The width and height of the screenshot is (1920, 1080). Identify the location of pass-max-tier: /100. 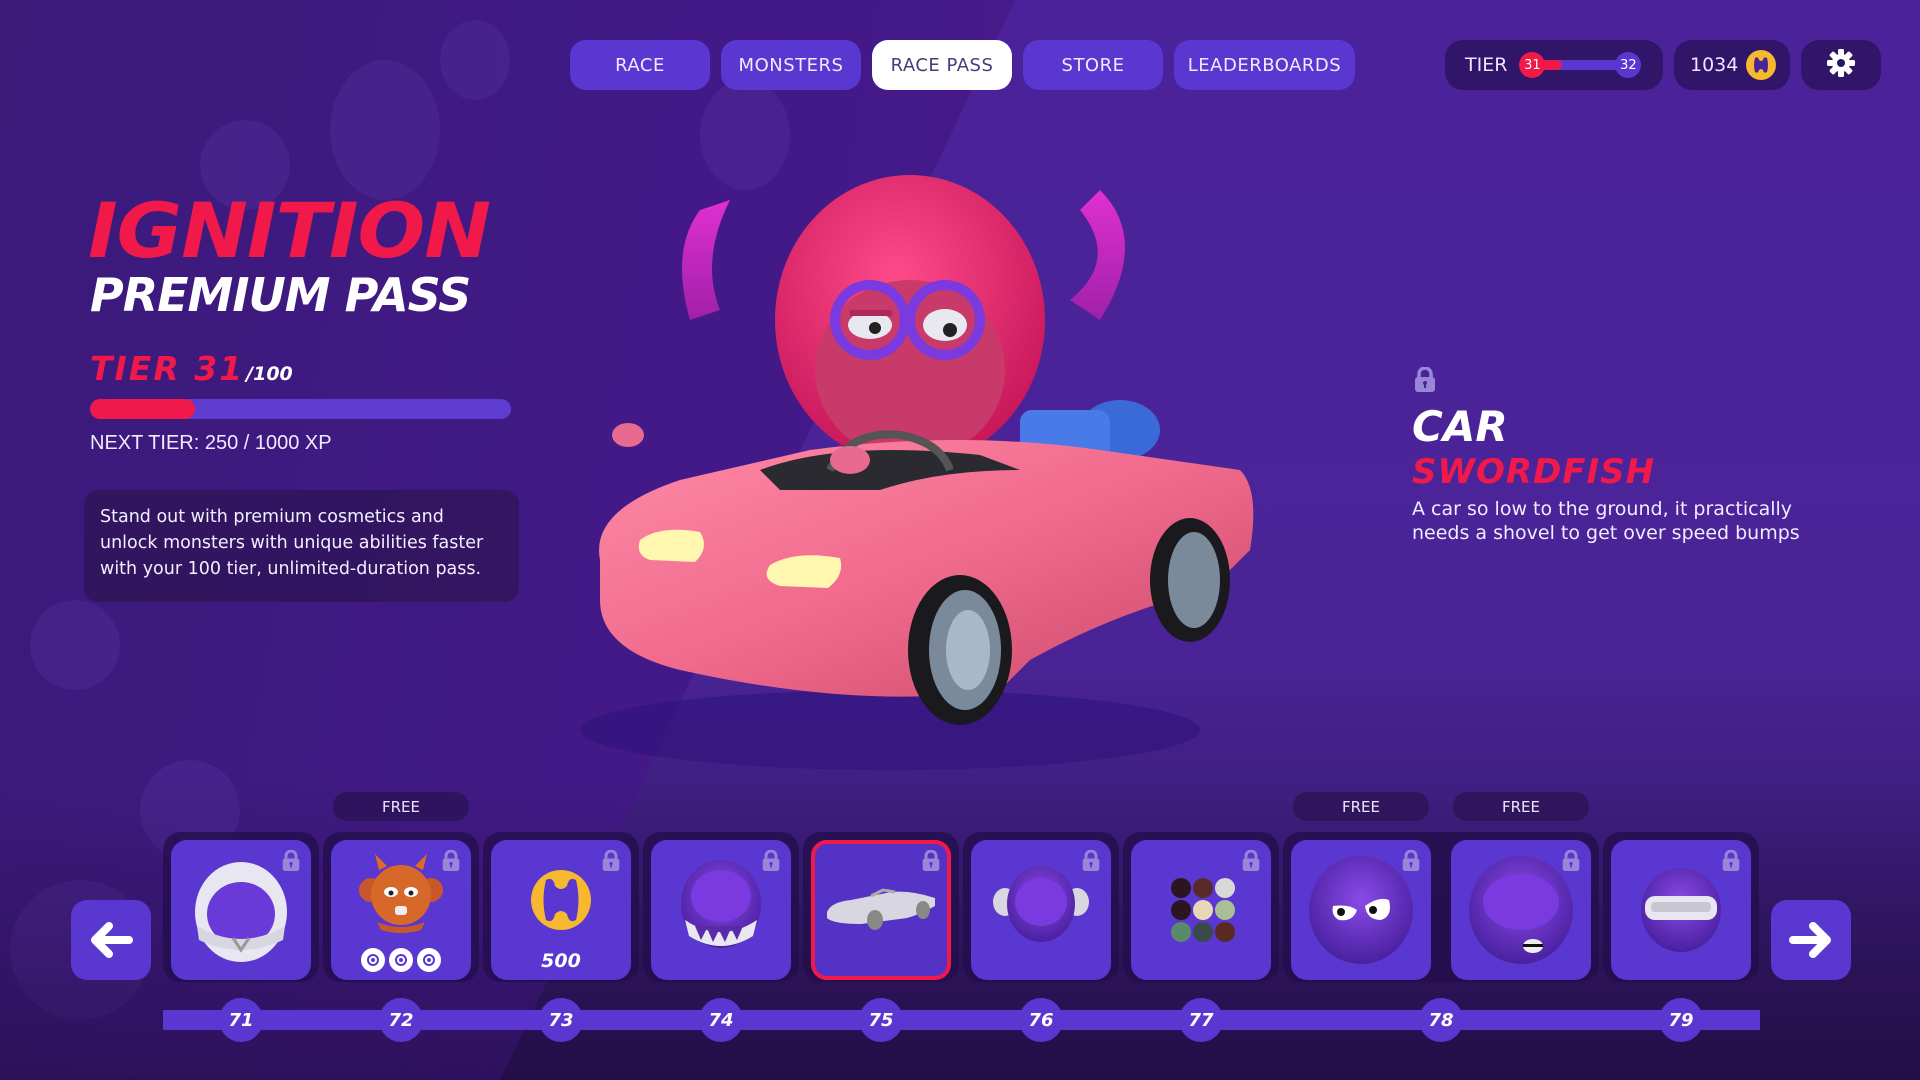
(269, 374).